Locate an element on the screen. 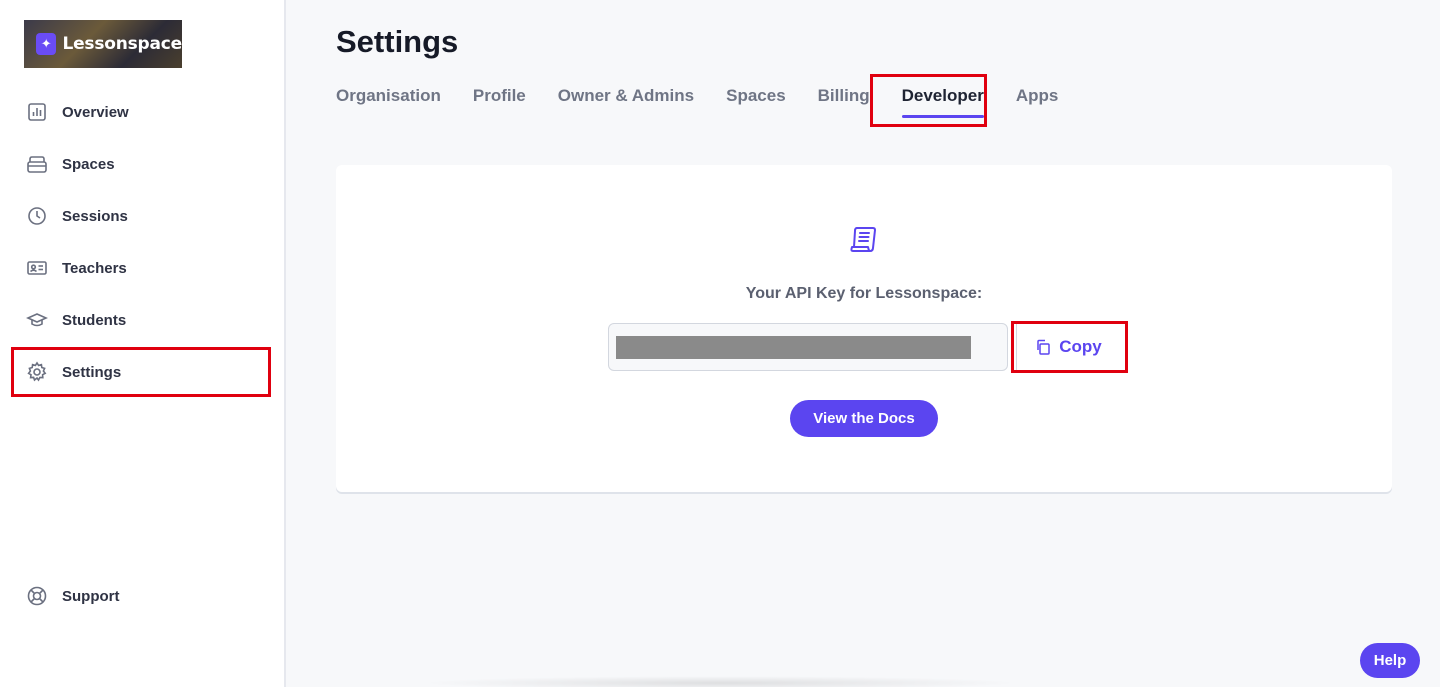 The width and height of the screenshot is (1440, 687). sidebar-item-students: Students is located at coordinates (144, 320).